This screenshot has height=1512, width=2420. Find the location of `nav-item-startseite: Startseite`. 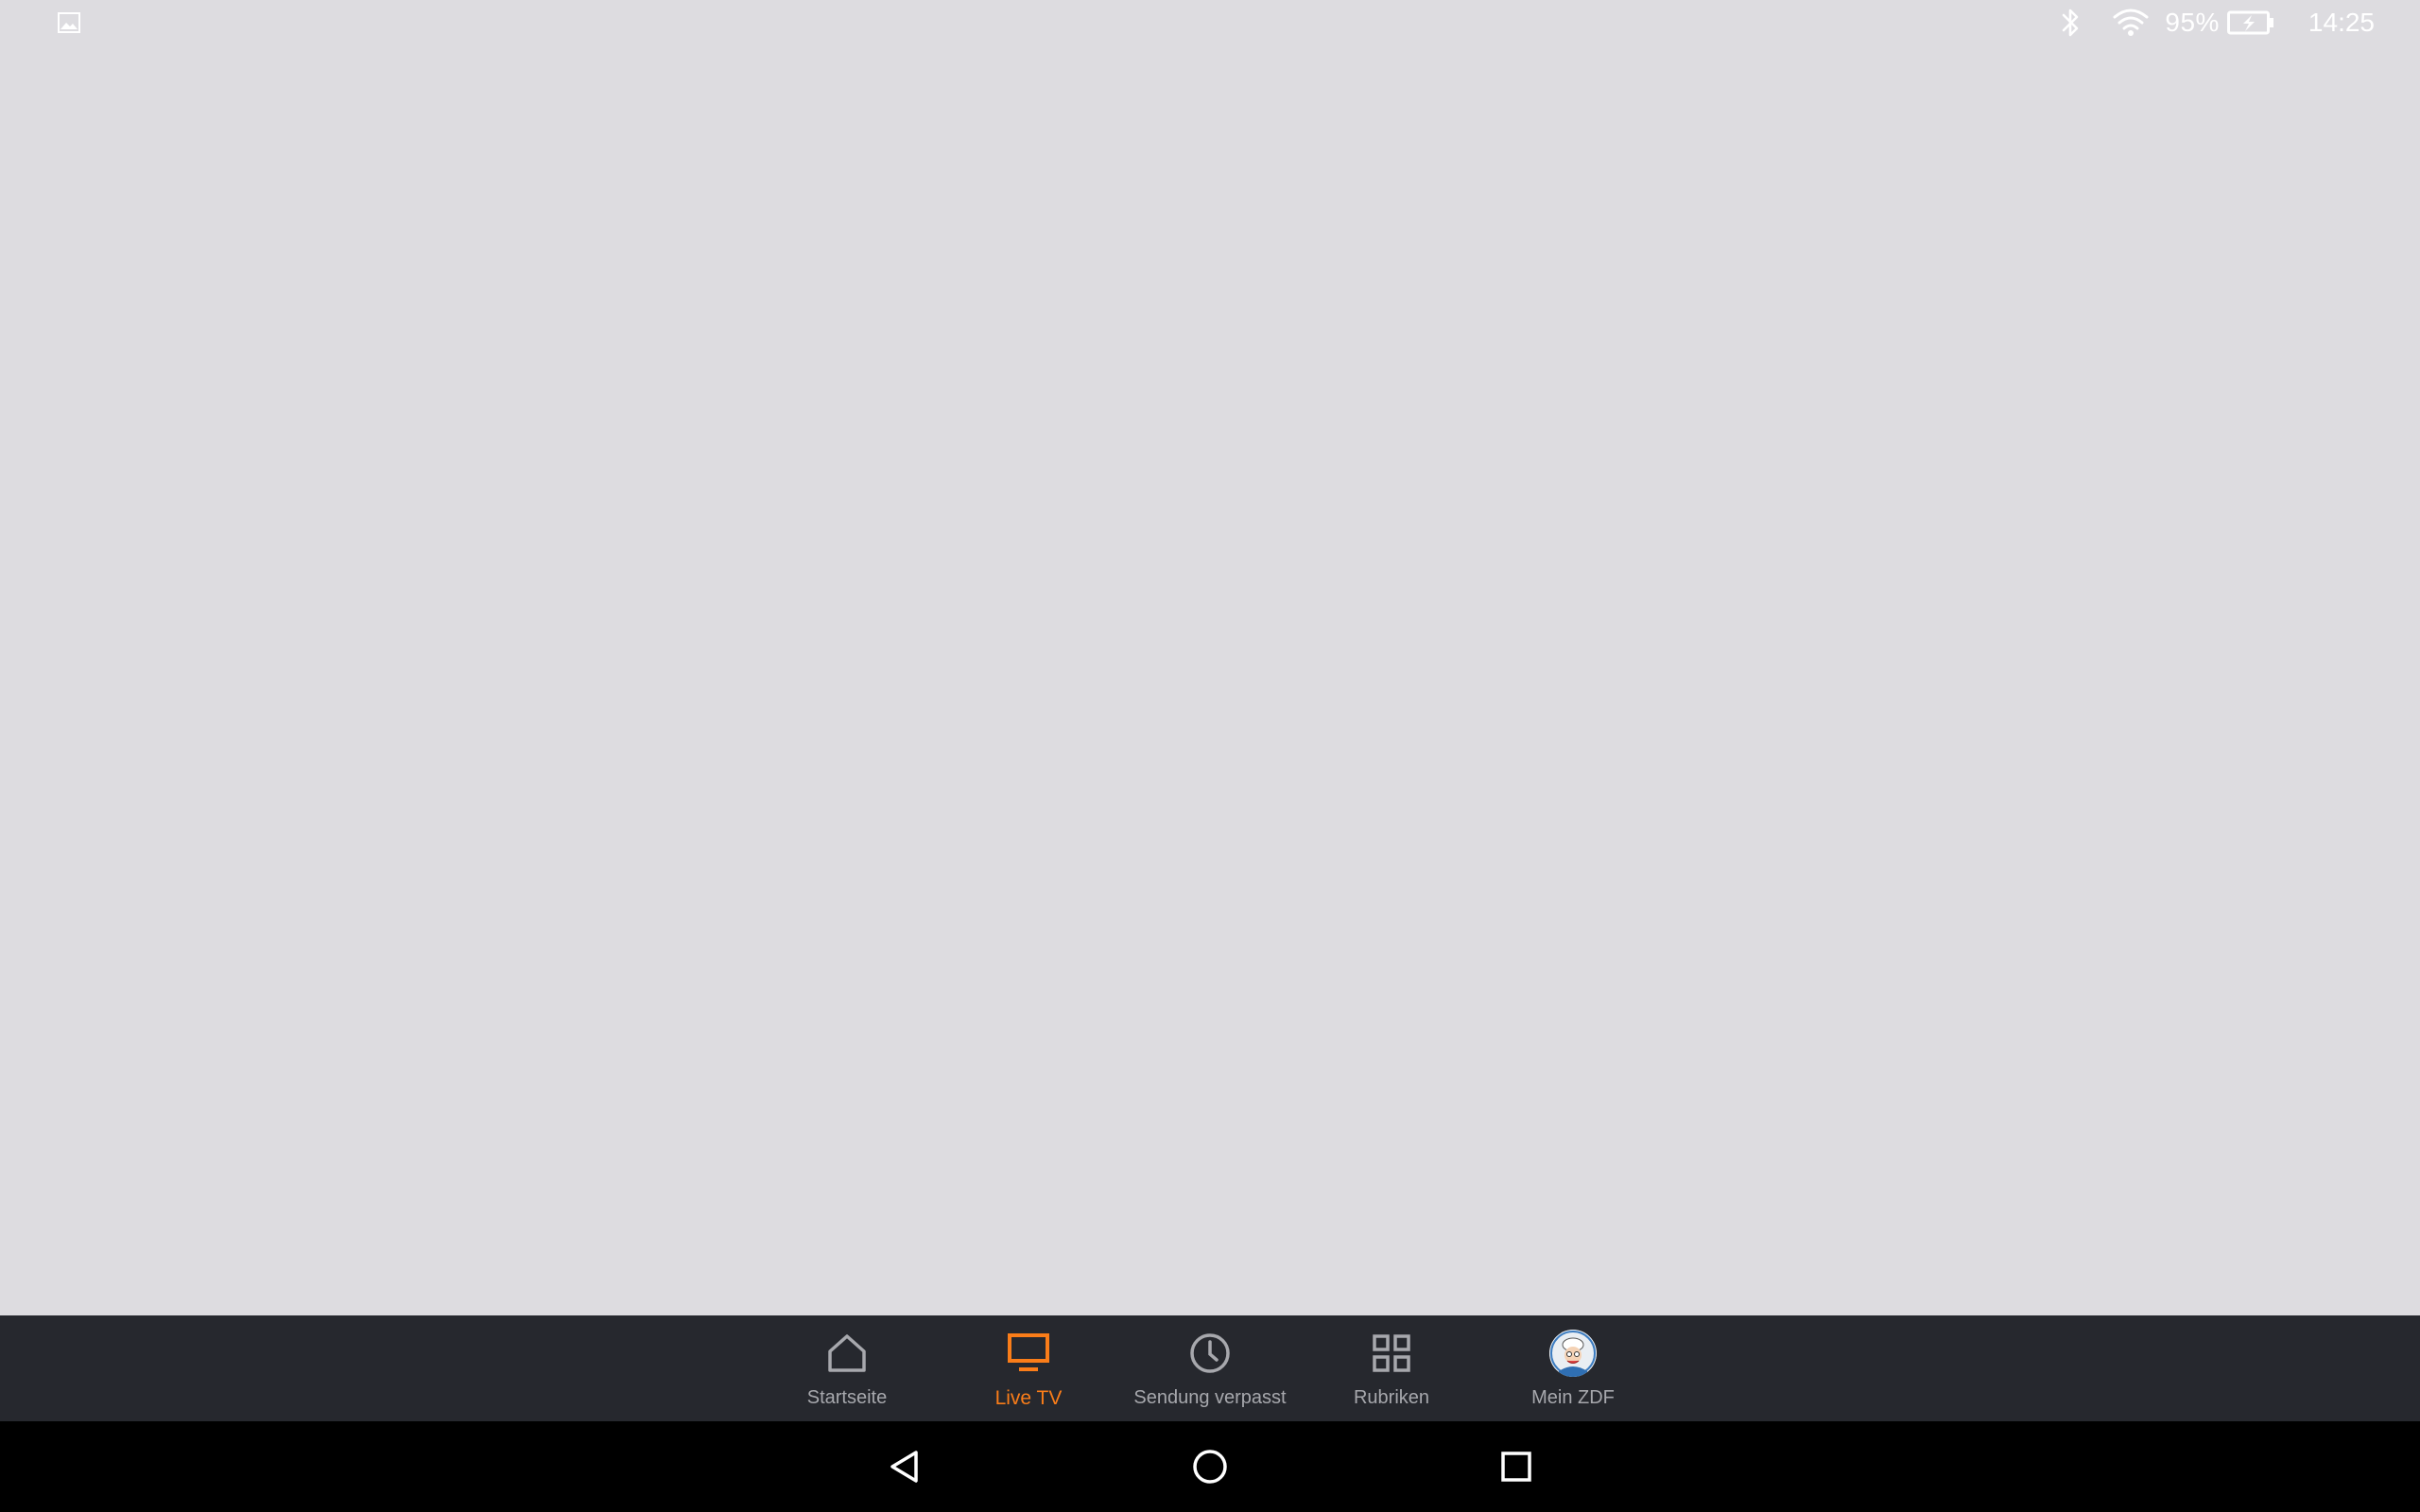

nav-item-startseite: Startseite is located at coordinates (847, 1368).